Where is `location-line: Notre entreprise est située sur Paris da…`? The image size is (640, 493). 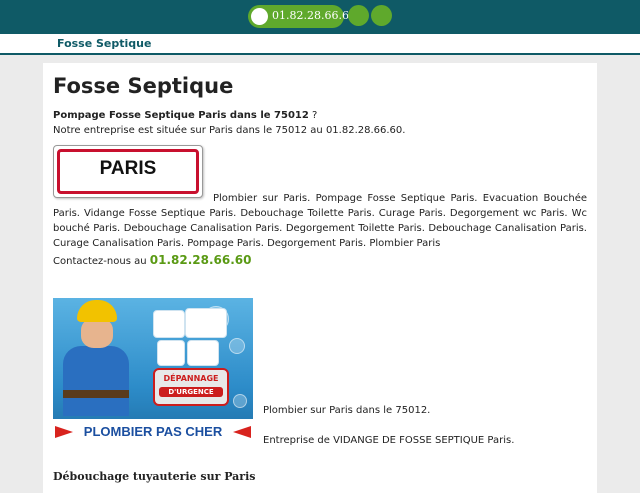 location-line: Notre entreprise est située sur Paris da… is located at coordinates (229, 130).